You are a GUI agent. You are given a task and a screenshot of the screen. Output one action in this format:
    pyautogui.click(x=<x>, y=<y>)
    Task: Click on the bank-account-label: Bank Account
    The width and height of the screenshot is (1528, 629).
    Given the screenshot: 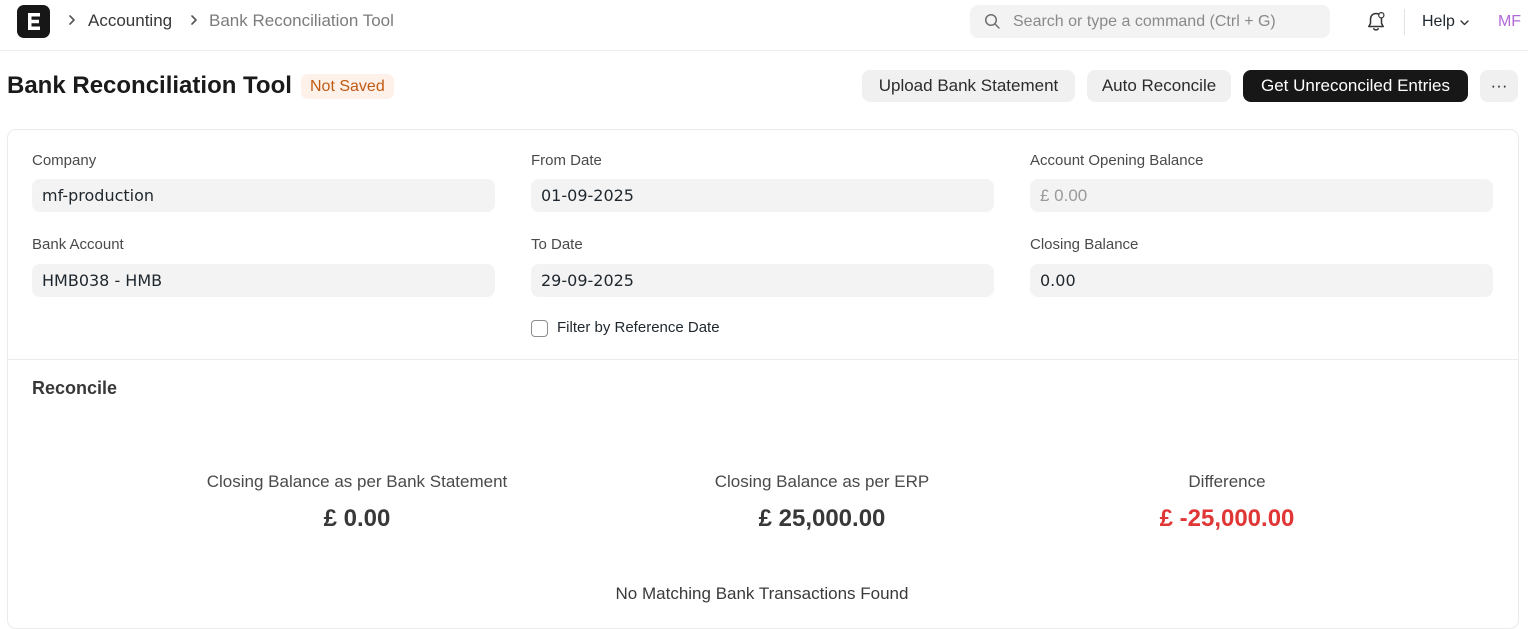 What is the action you would take?
    pyautogui.click(x=78, y=244)
    